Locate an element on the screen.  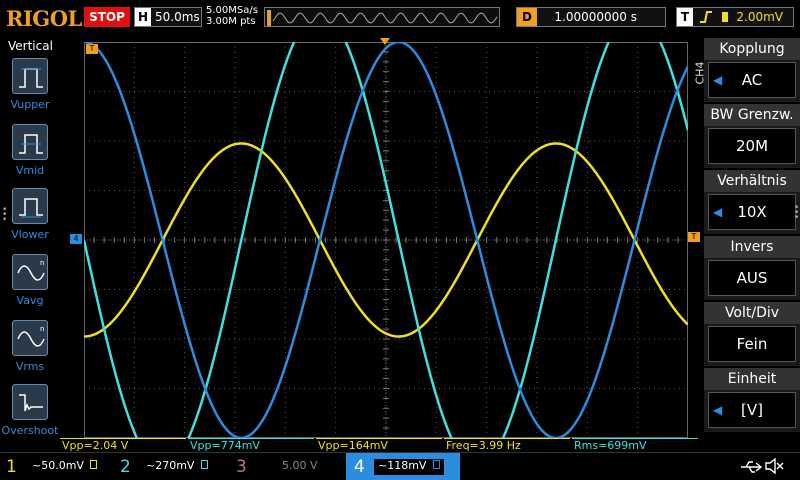
channel3-status: 3 5.00 V is located at coordinates (287, 466).